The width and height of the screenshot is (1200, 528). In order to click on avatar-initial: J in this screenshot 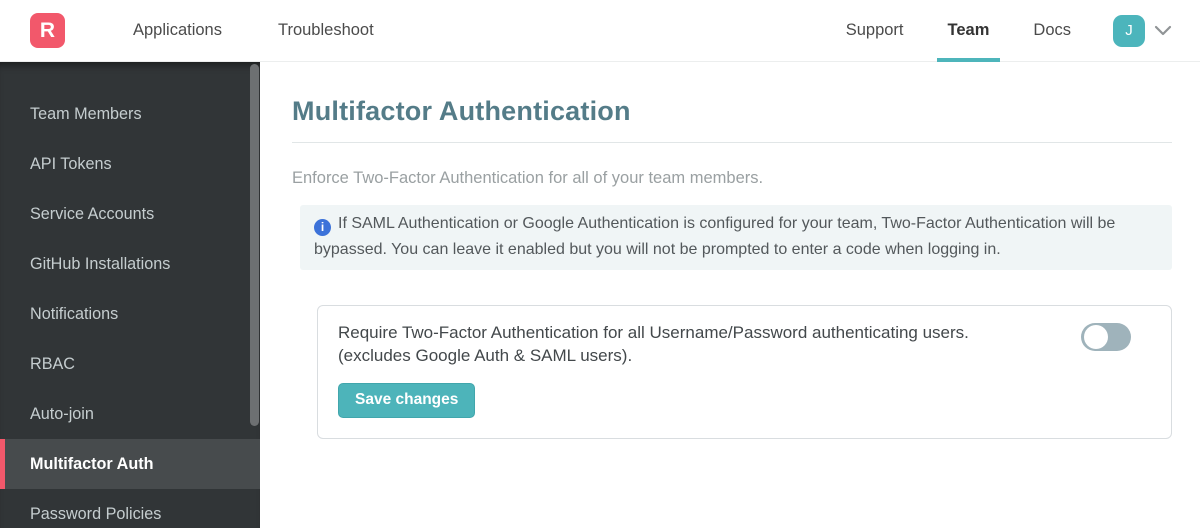, I will do `click(1129, 30)`.